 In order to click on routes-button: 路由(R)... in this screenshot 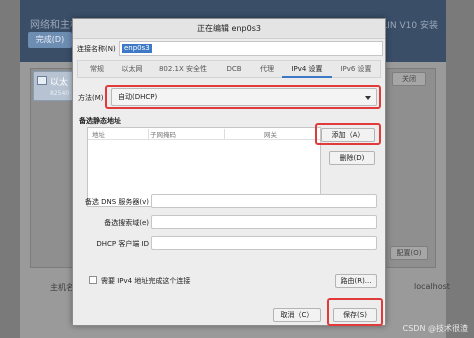, I will do `click(356, 281)`.